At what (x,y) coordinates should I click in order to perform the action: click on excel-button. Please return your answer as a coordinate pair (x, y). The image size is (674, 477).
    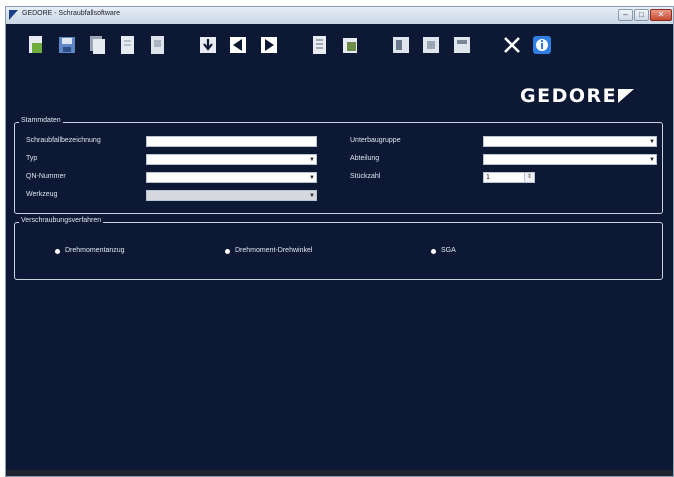
    Looking at the image, I should click on (401, 45).